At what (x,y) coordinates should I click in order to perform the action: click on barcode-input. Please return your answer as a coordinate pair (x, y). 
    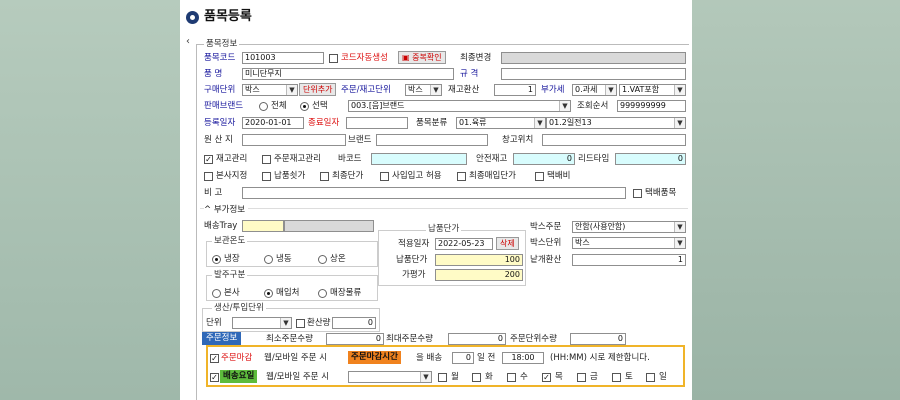
    Looking at the image, I should click on (419, 159).